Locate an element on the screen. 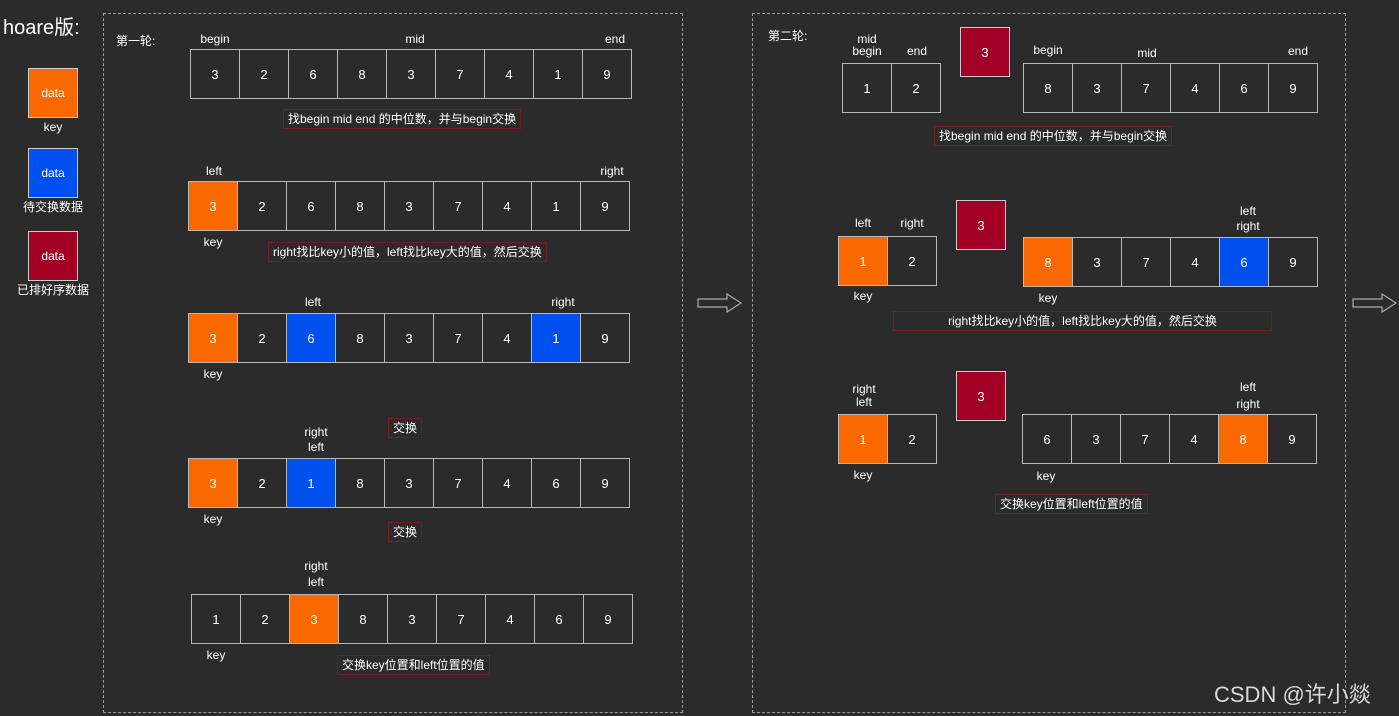 The width and height of the screenshot is (1399, 716). r1s5-note: 交换key位置和left位置的值 is located at coordinates (413, 665).